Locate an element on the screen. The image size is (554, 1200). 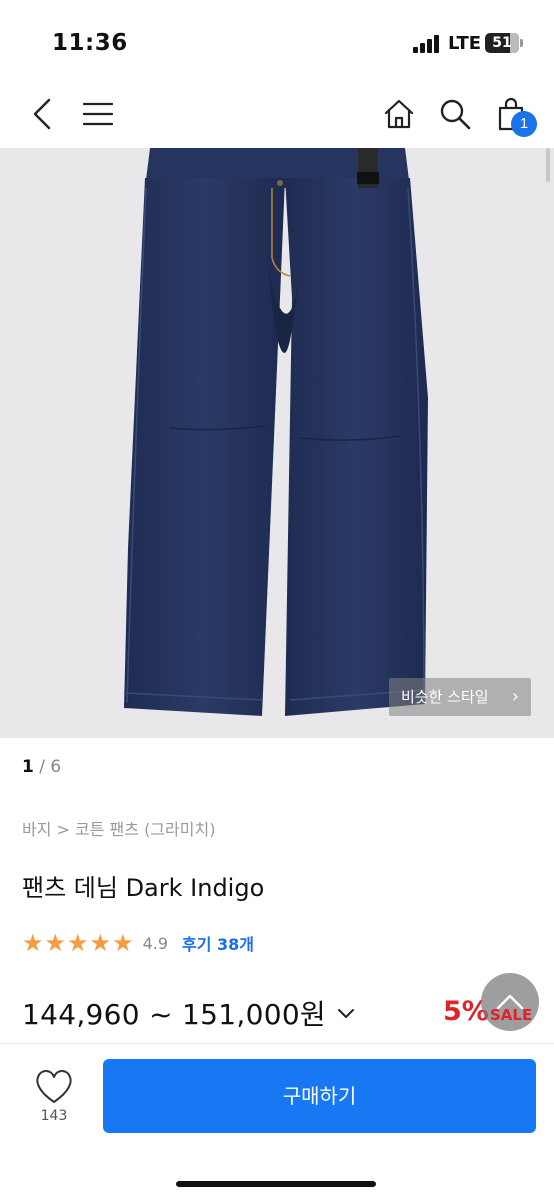
search-button is located at coordinates (455, 114).